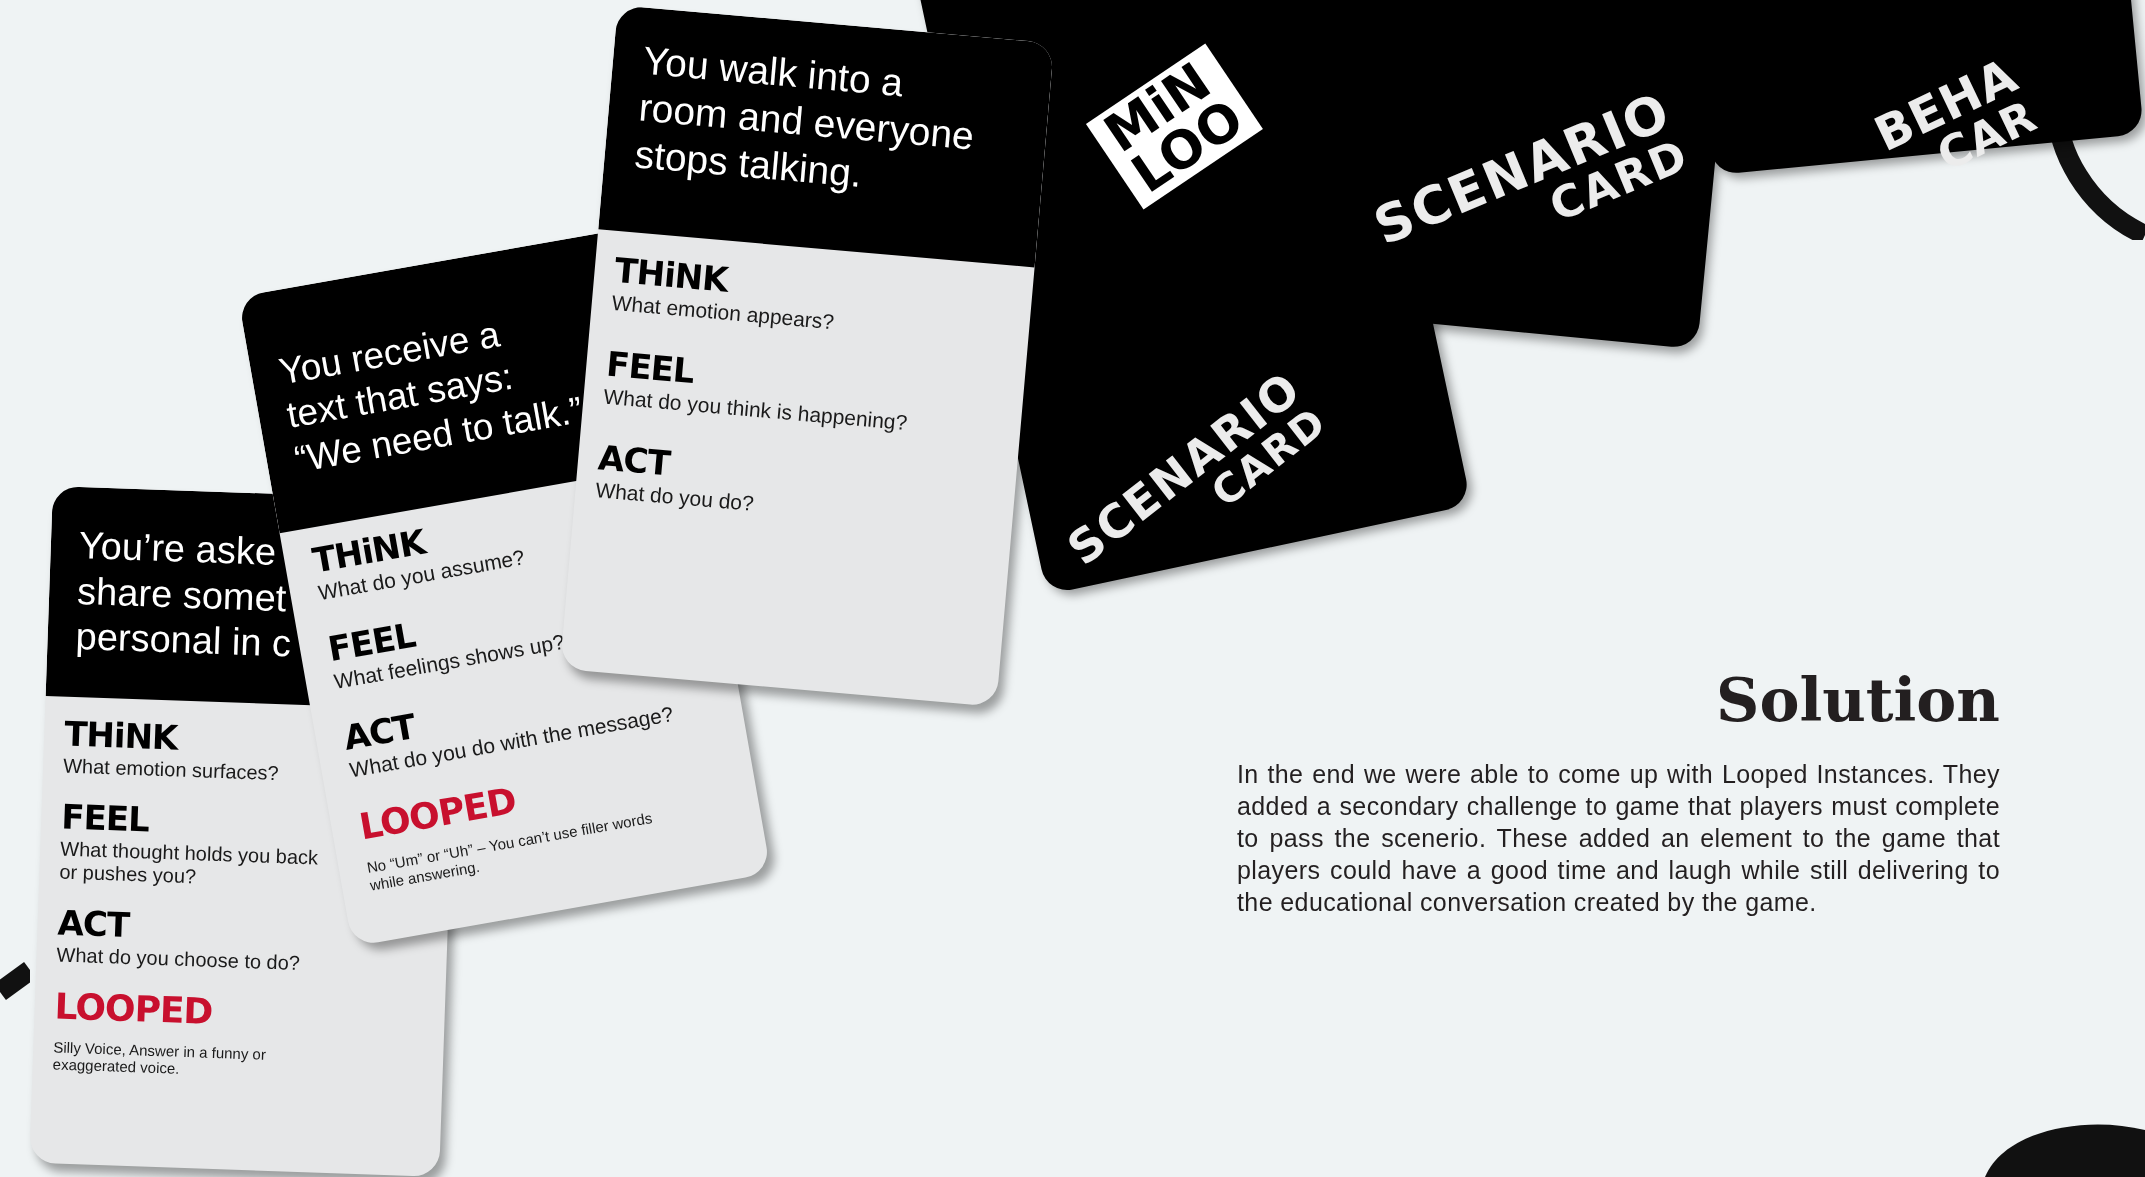 The image size is (2145, 1177). What do you see at coordinates (160, 1059) in the screenshot?
I see `looped-rule: Silly Voice, Answer in a funny or exaggerated voice.` at bounding box center [160, 1059].